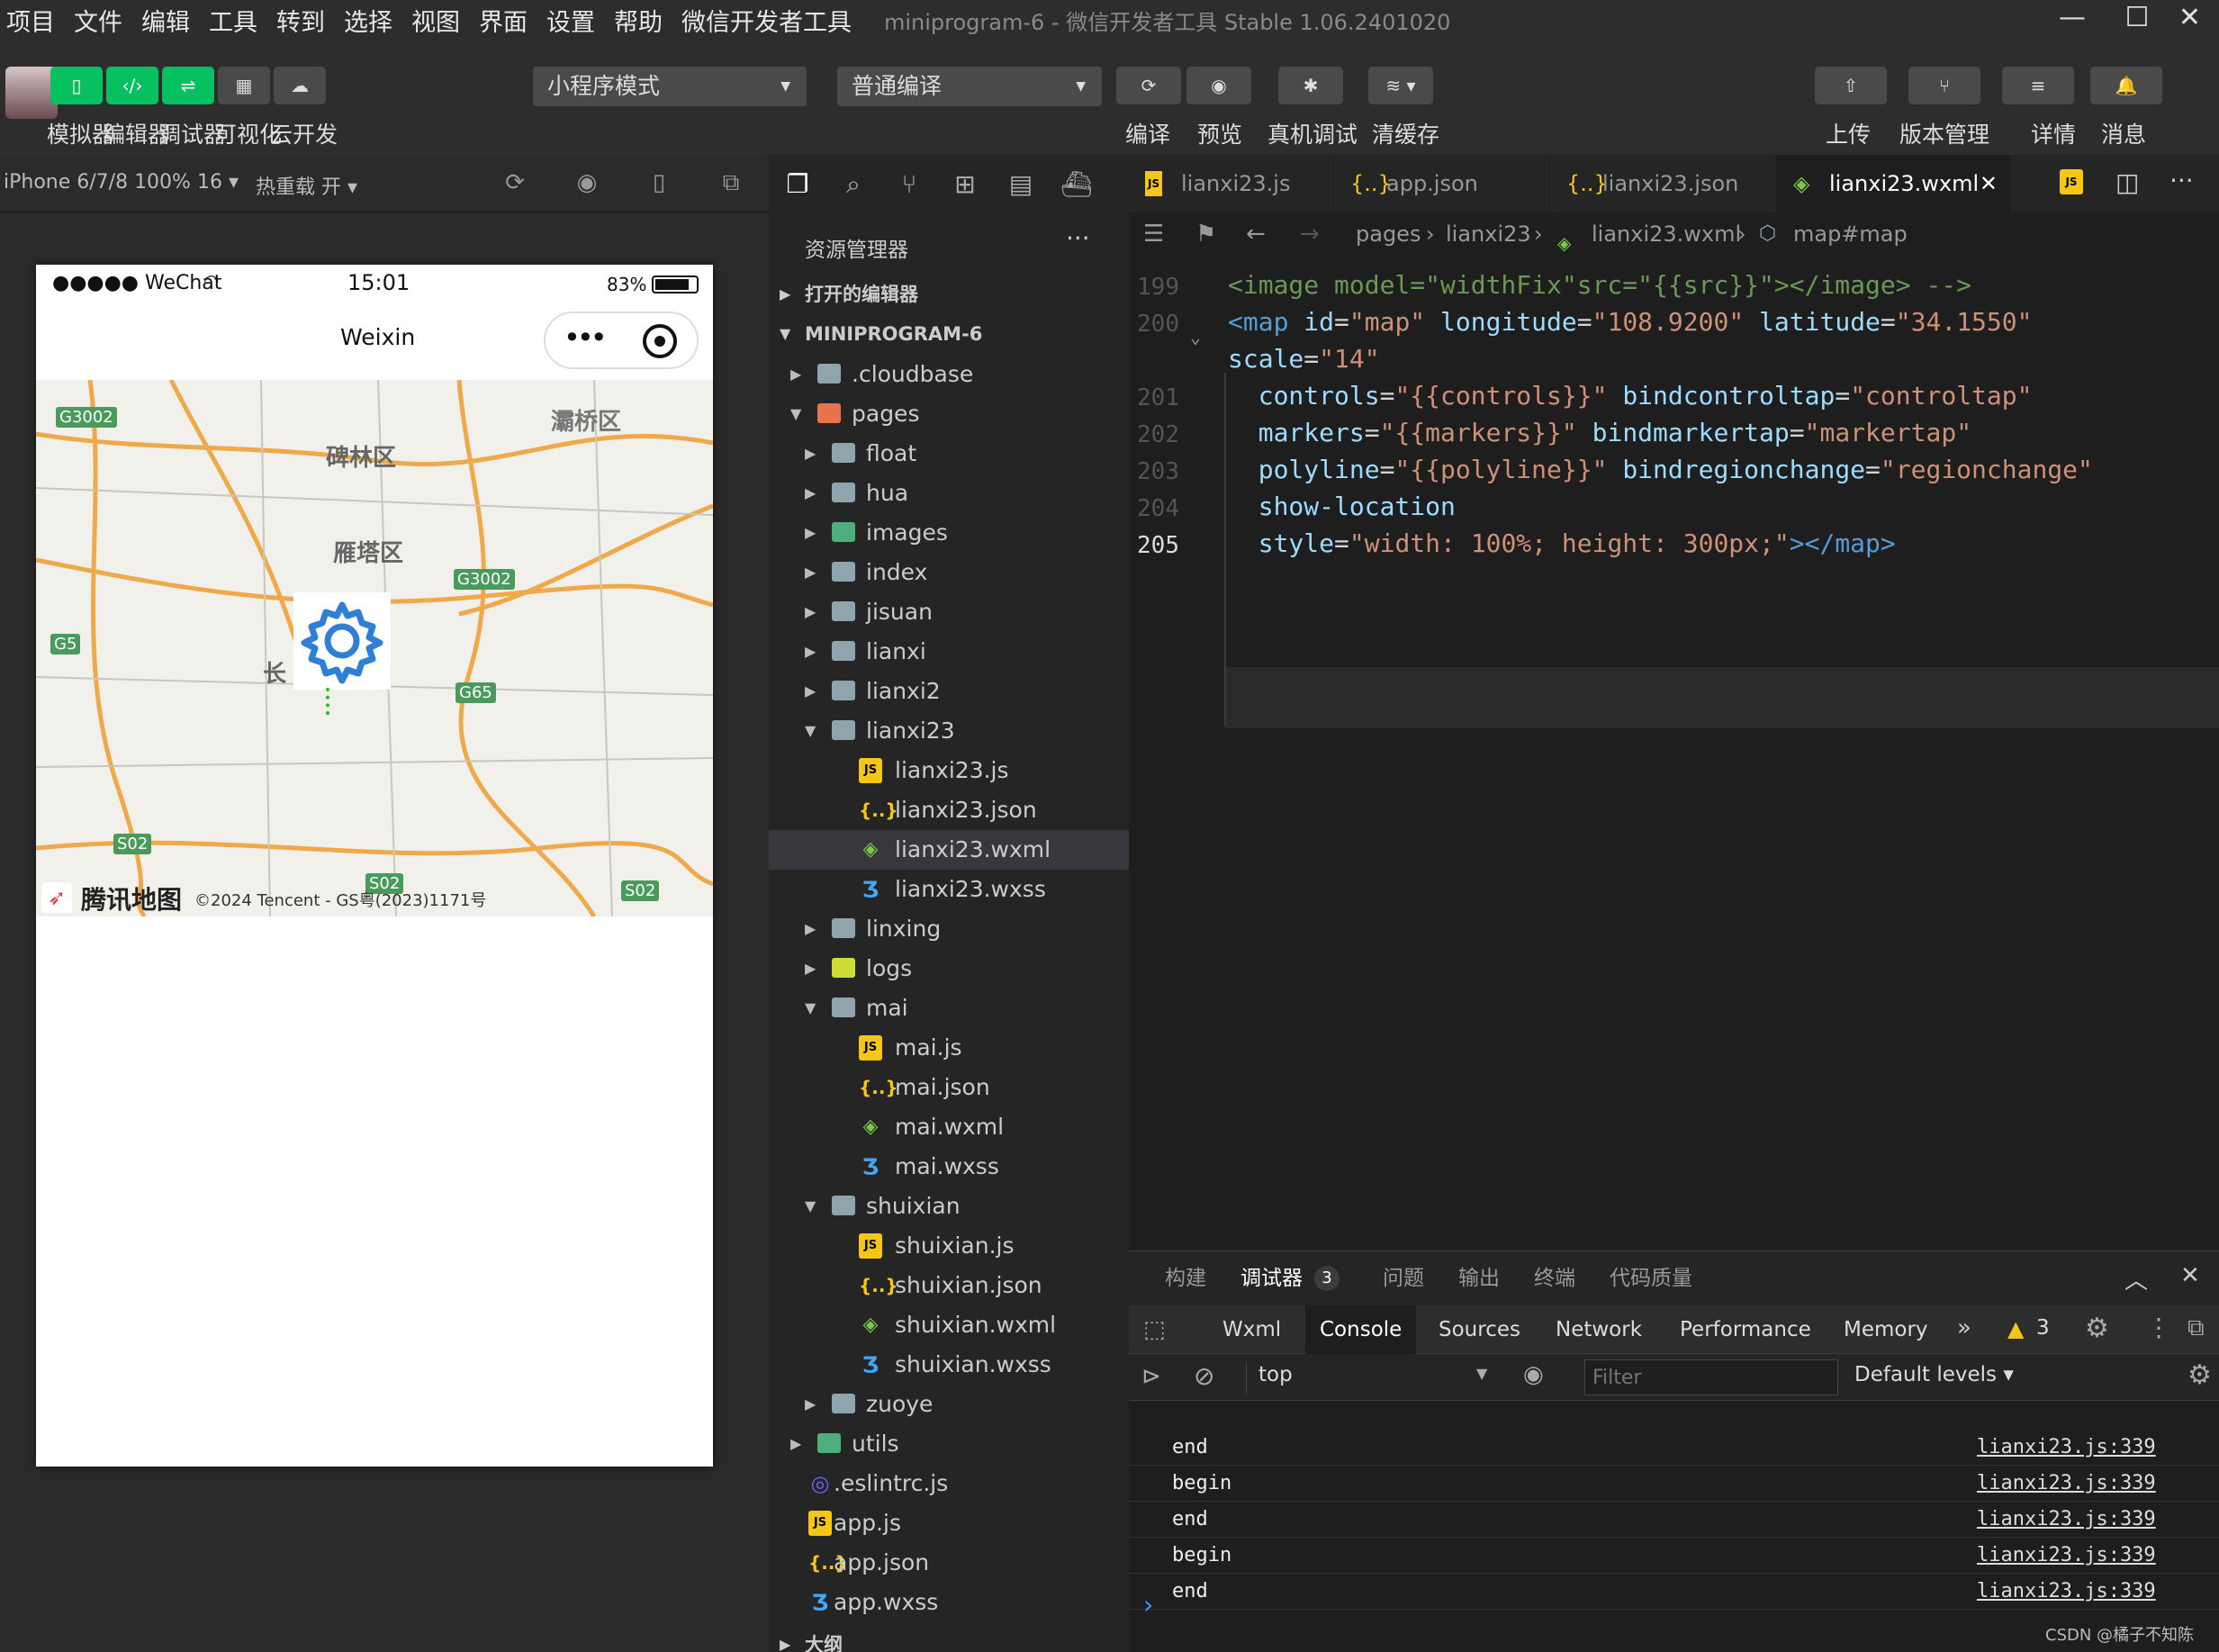  What do you see at coordinates (638, 20) in the screenshot?
I see `menu-item: 帮助` at bounding box center [638, 20].